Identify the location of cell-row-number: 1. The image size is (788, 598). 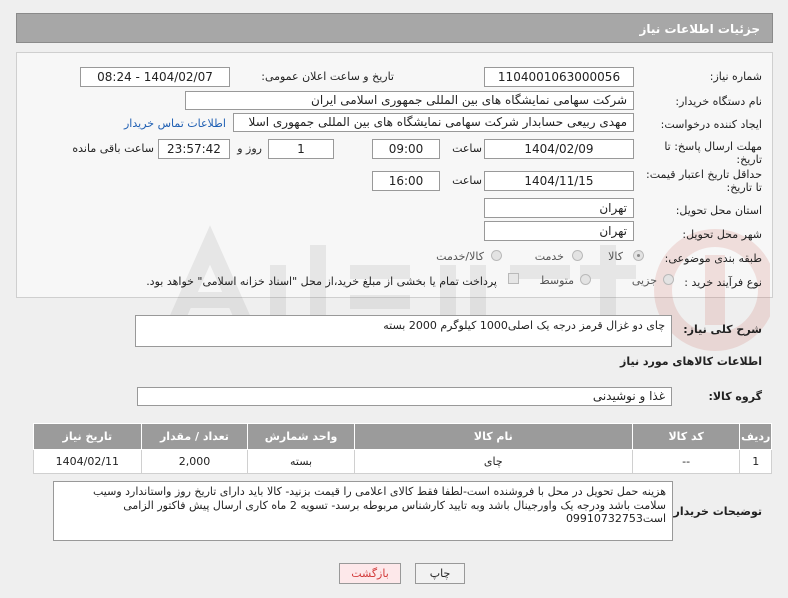
(755, 461).